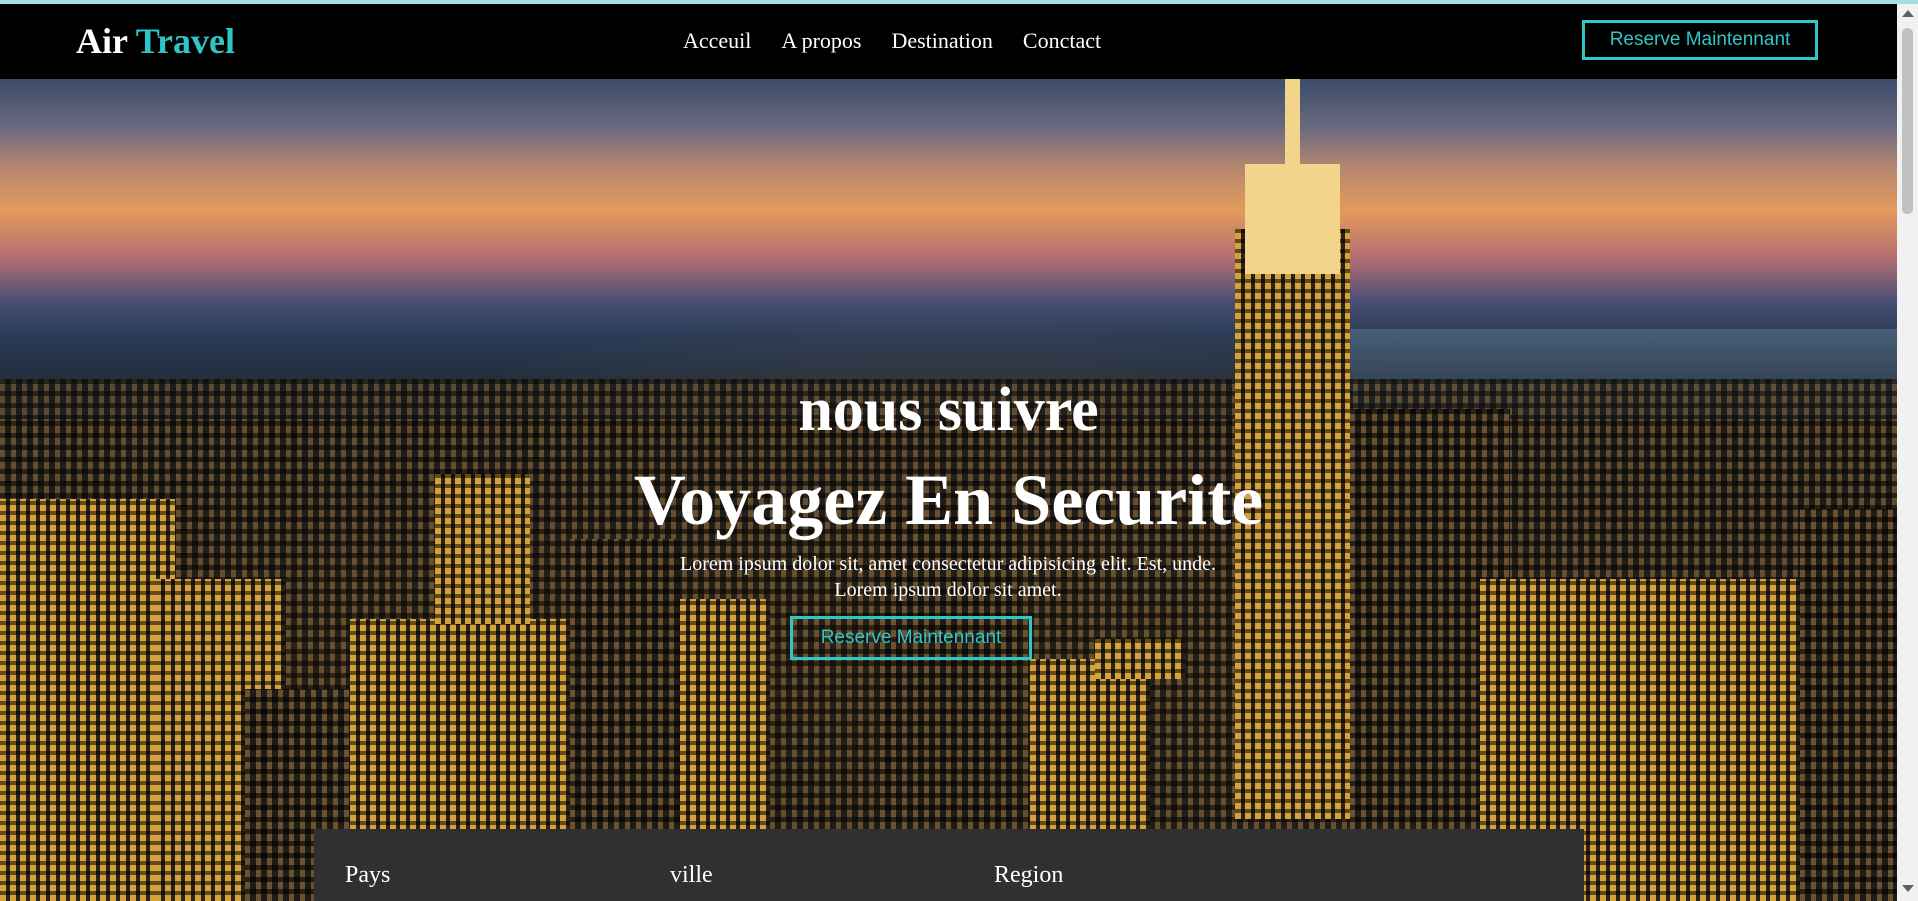 This screenshot has height=901, width=1918. I want to click on logo-main-text: Air, so click(102, 41).